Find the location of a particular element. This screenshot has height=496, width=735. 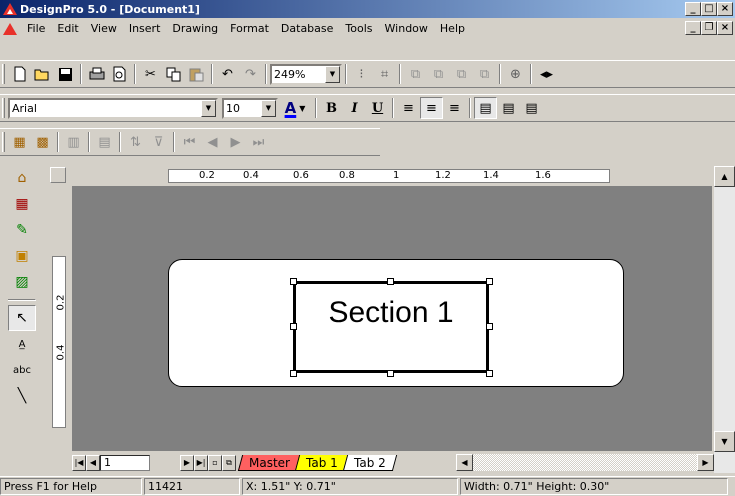

menu-file: File is located at coordinates (36, 28).